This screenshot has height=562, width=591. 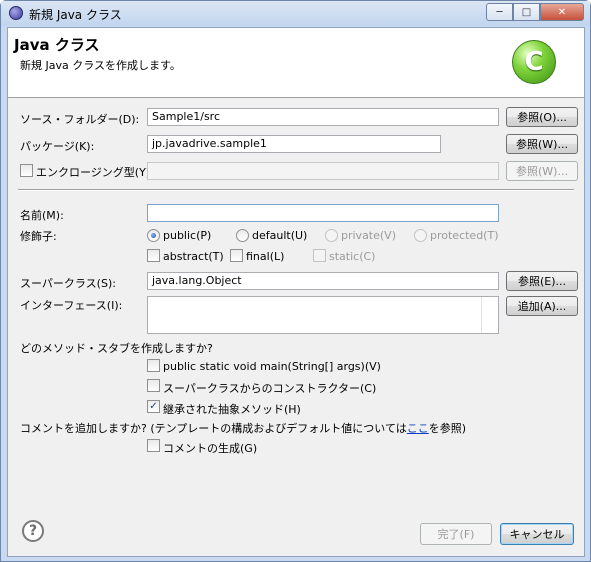 I want to click on superclass-input: java.lang.Object, so click(x=323, y=281).